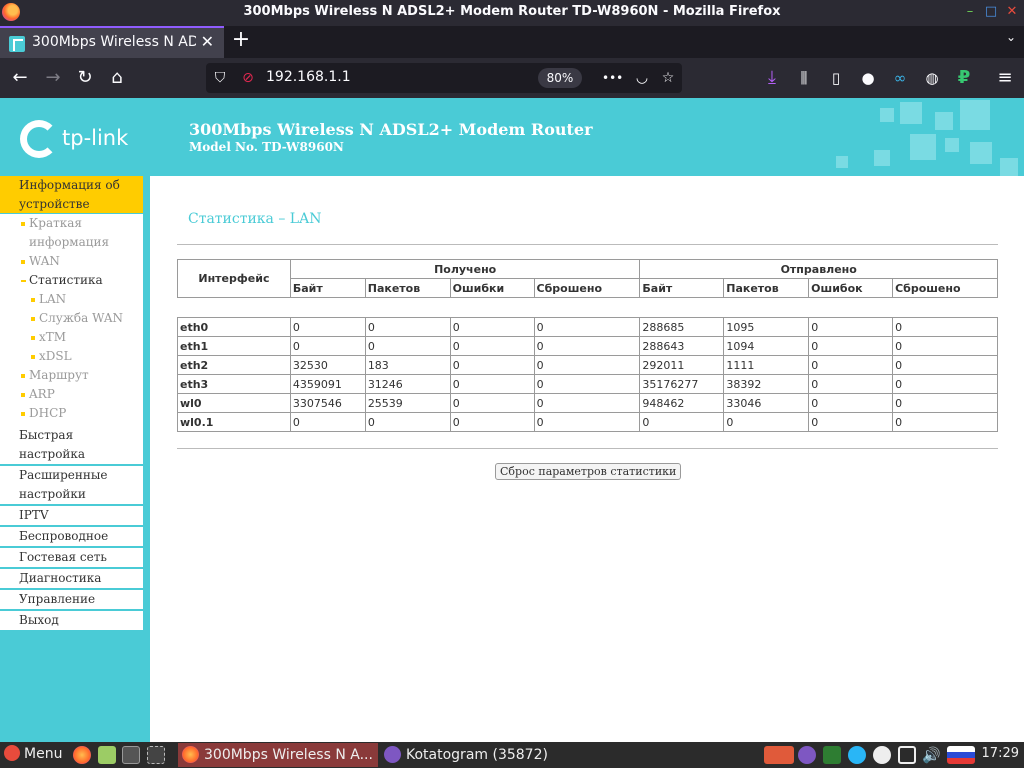 This screenshot has height=768, width=1024. Describe the element at coordinates (444, 78) in the screenshot. I see `url-bar: ⛉ ⊘ 192.168.1.1 80% ••• ◡ ☆` at that location.